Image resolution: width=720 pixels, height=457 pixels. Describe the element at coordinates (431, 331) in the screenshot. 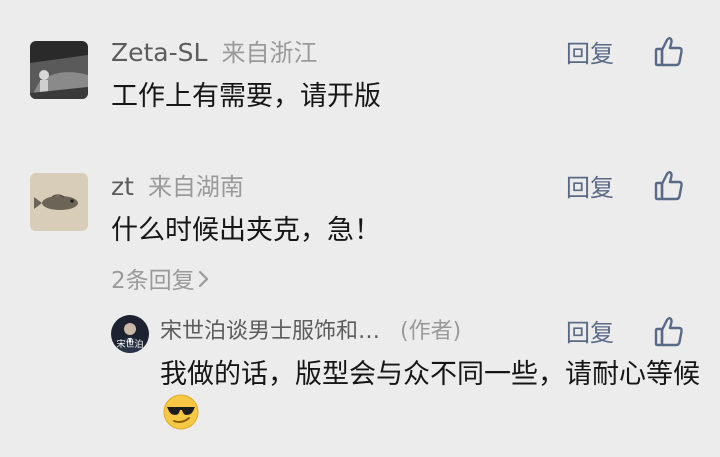

I see `author-badge: (作者)` at that location.